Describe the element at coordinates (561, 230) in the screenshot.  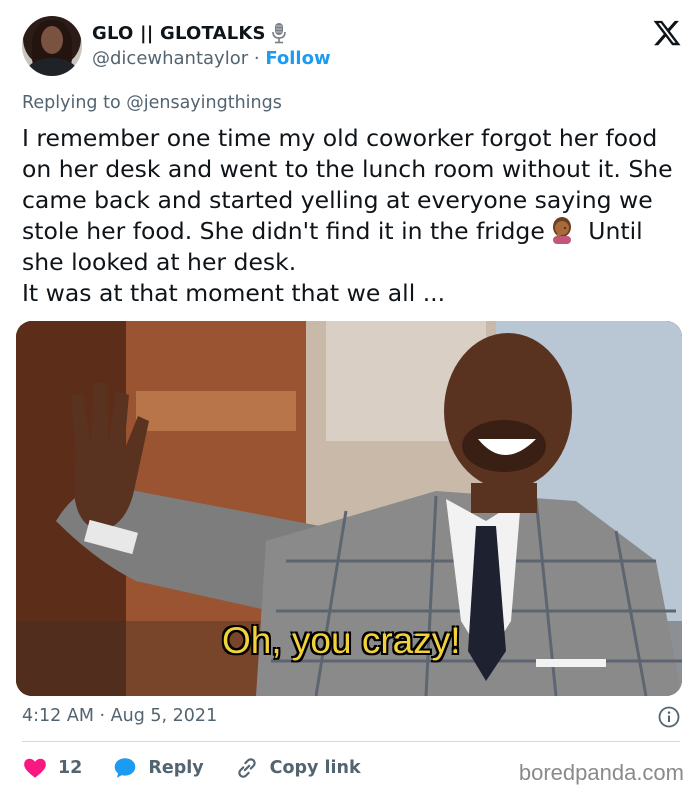
I see `woman-facepalming-emoji-icon` at that location.